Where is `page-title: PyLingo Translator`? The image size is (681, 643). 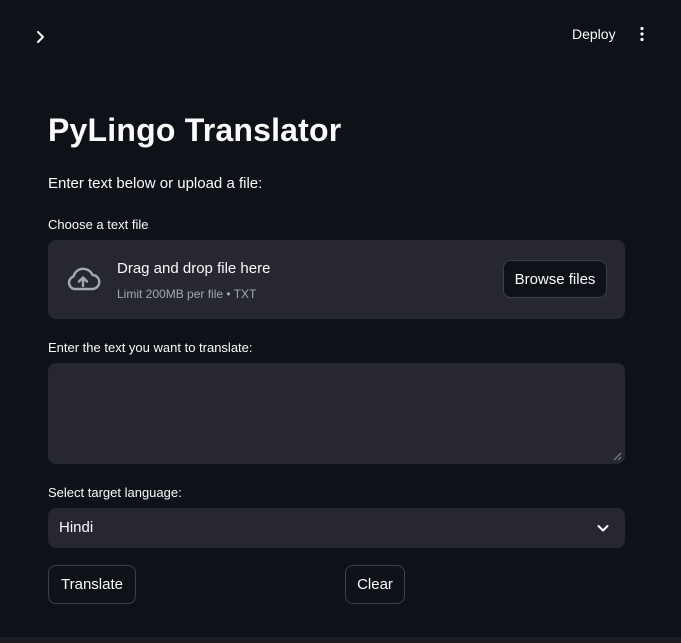 page-title: PyLingo Translator is located at coordinates (195, 130).